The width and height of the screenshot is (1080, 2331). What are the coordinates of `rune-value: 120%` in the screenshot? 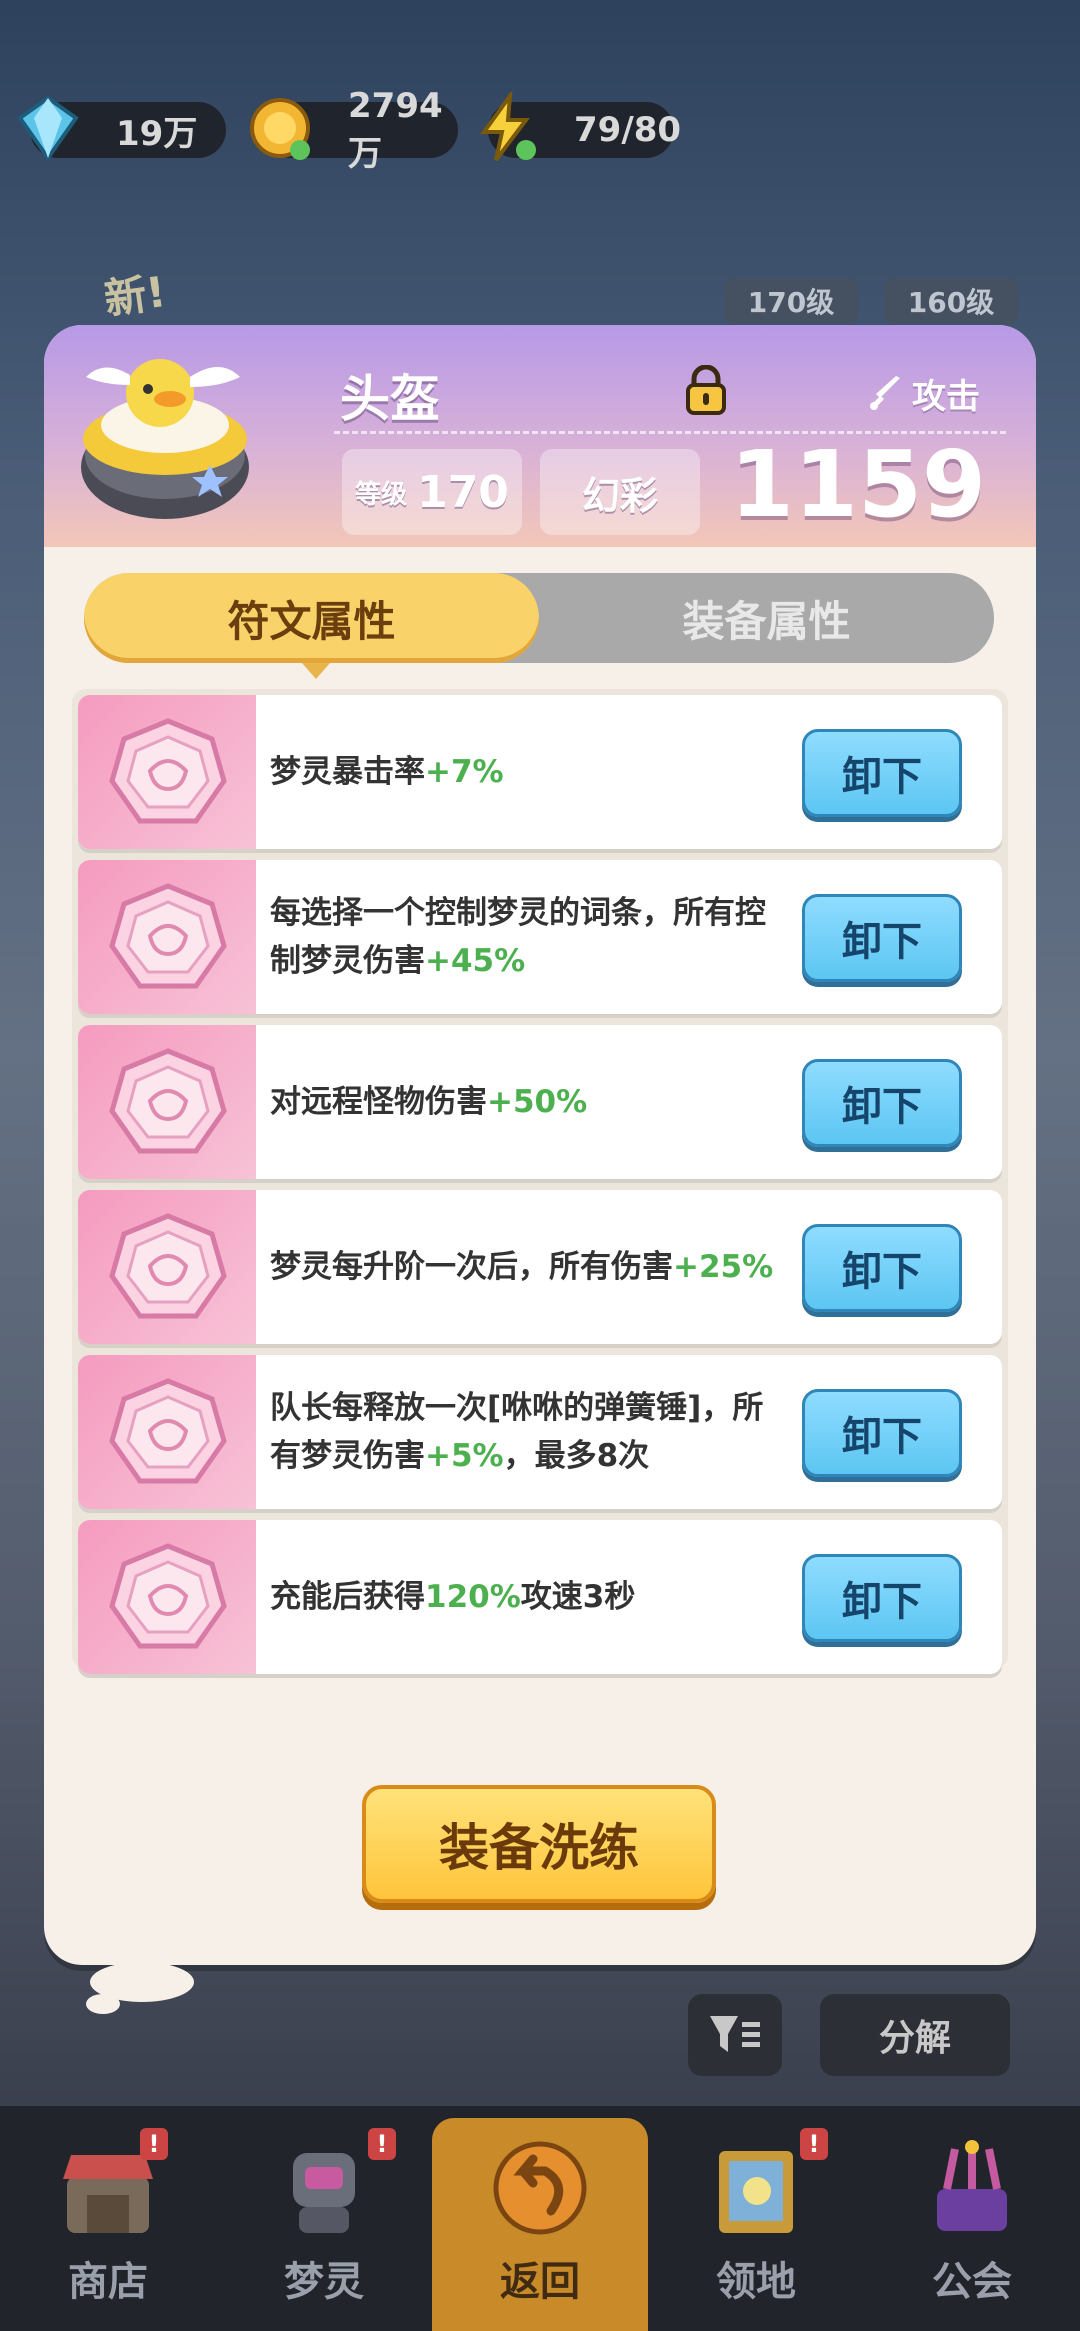 It's located at (473, 1597).